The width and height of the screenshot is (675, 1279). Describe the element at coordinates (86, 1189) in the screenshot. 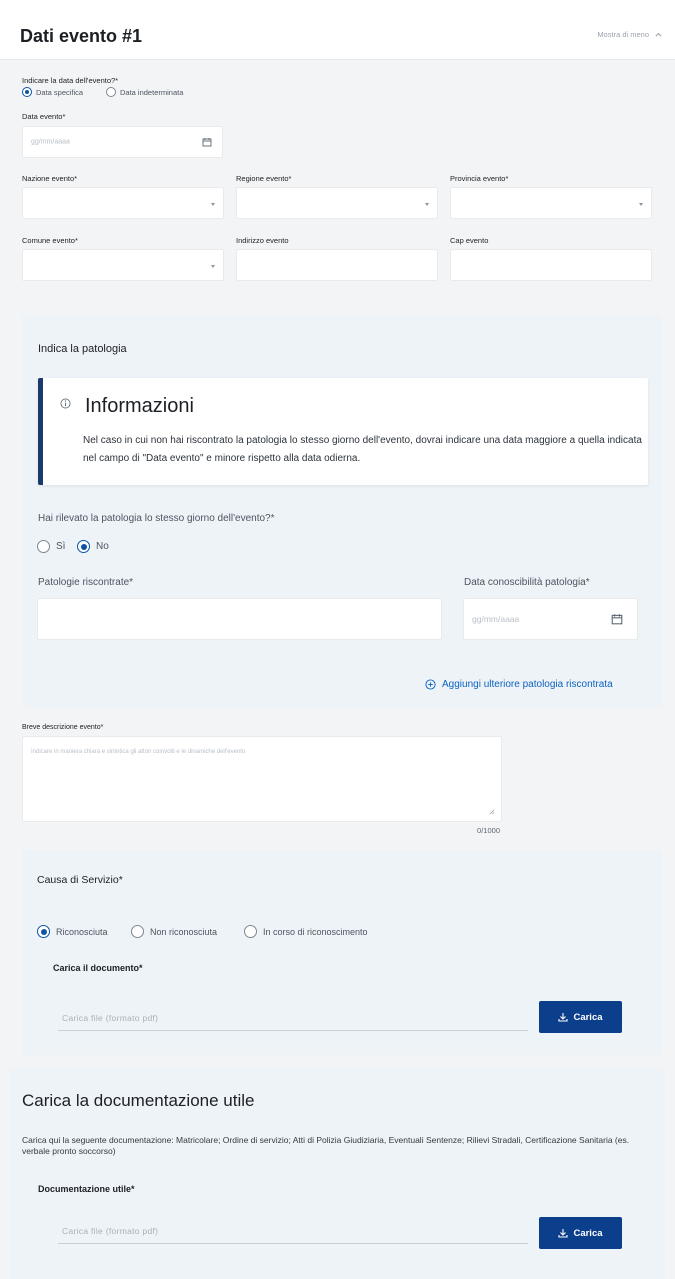

I see `documentation-upload-label: Documentazione utile*` at that location.